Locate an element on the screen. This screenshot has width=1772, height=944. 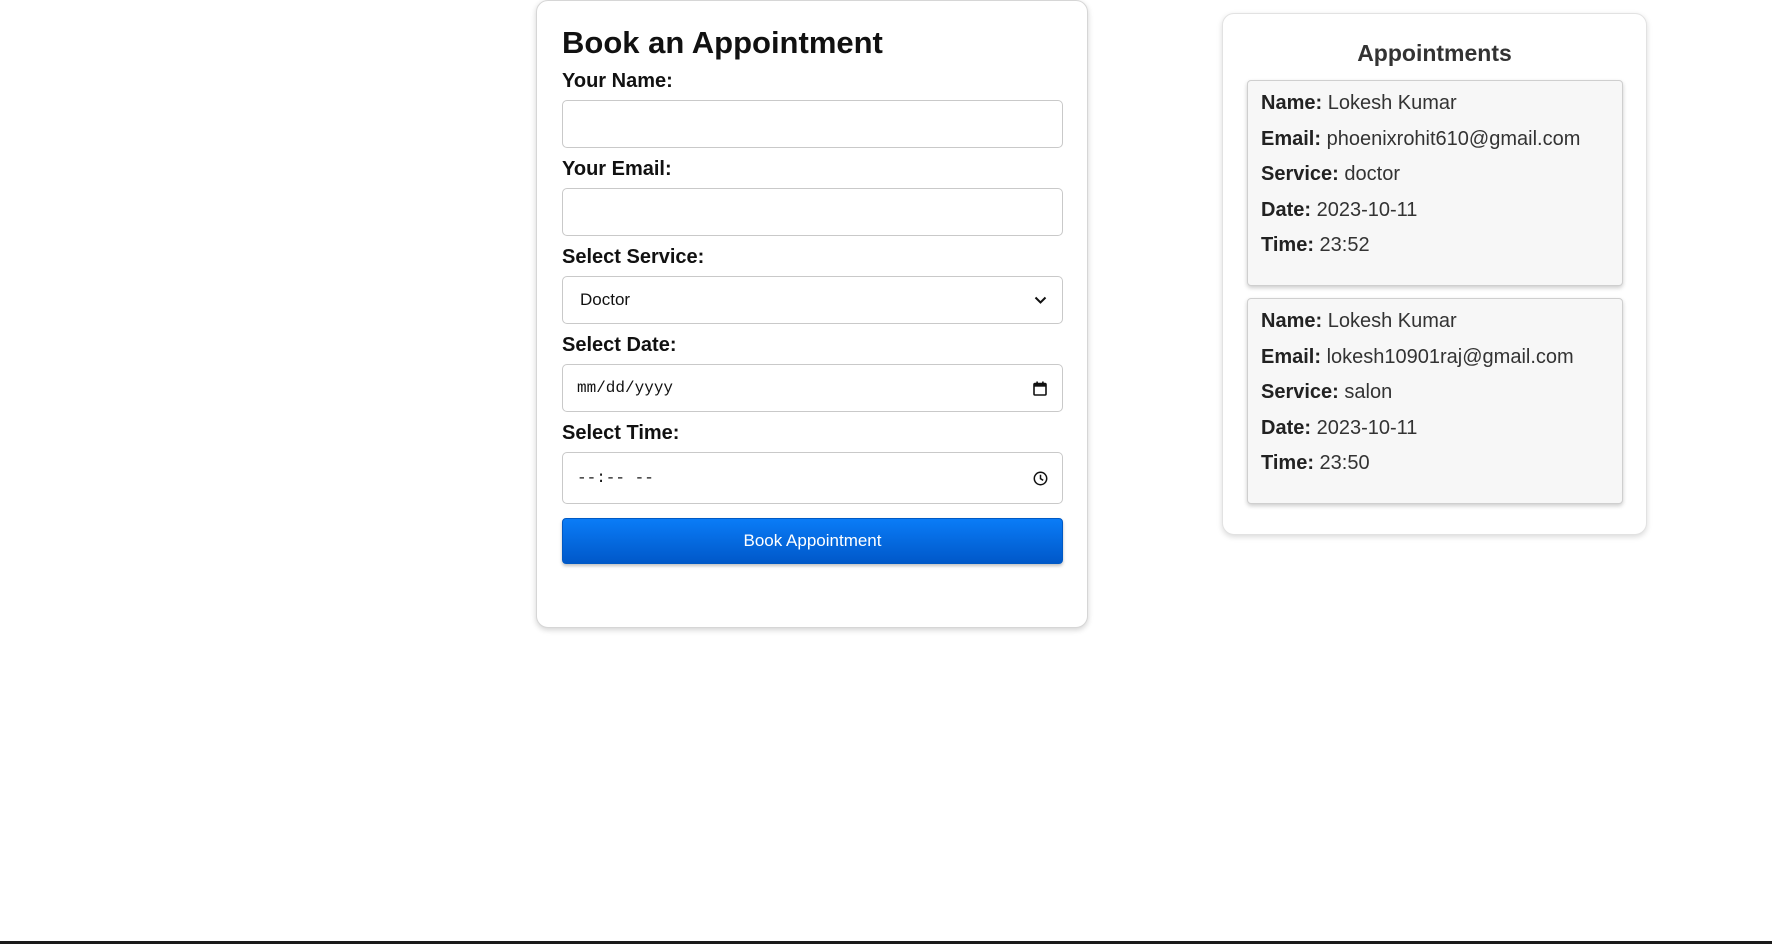
appointment-email: Email: lokesh10901raj@gmail.com is located at coordinates (1435, 357).